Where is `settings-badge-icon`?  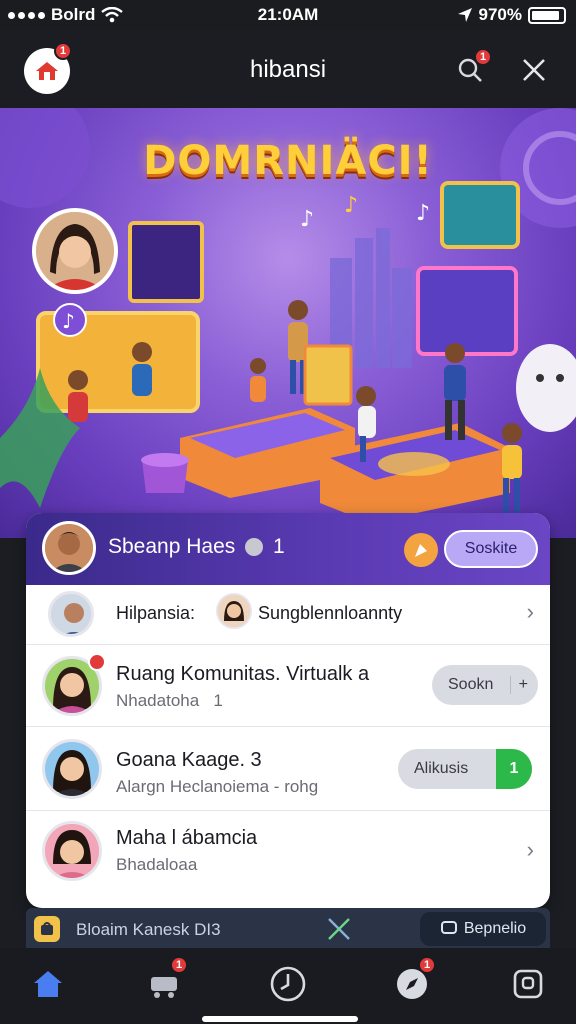
settings-badge-icon is located at coordinates (254, 547).